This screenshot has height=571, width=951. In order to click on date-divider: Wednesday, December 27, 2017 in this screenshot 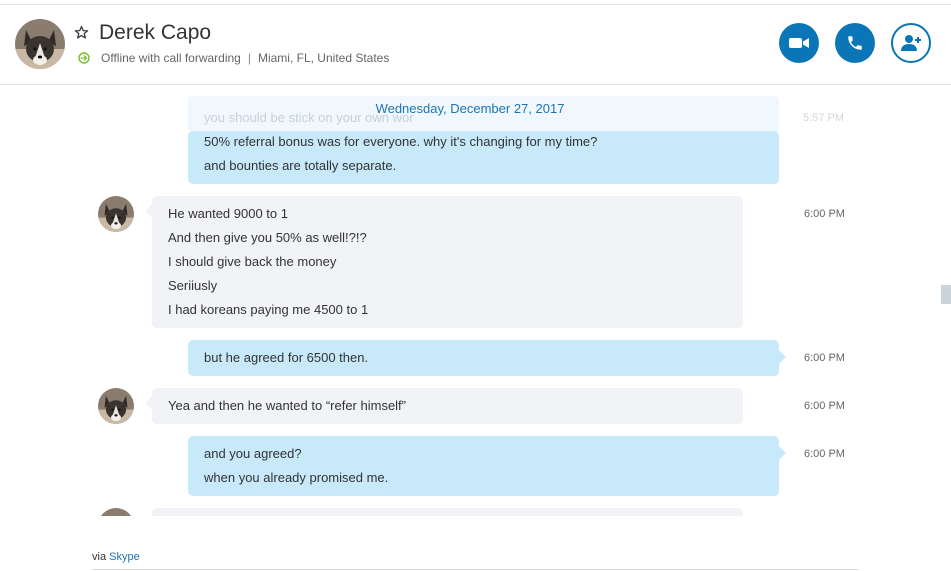, I will do `click(470, 108)`.